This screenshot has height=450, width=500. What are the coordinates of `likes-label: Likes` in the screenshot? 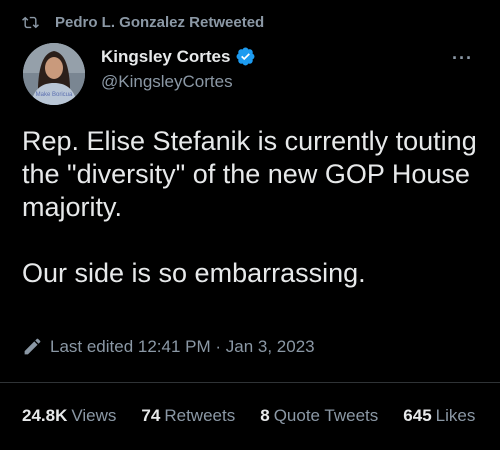 It's located at (455, 415).